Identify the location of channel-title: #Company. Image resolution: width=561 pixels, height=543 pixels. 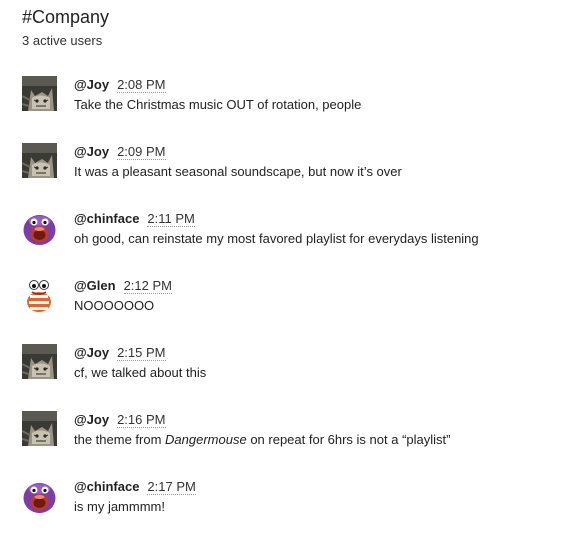
(66, 17).